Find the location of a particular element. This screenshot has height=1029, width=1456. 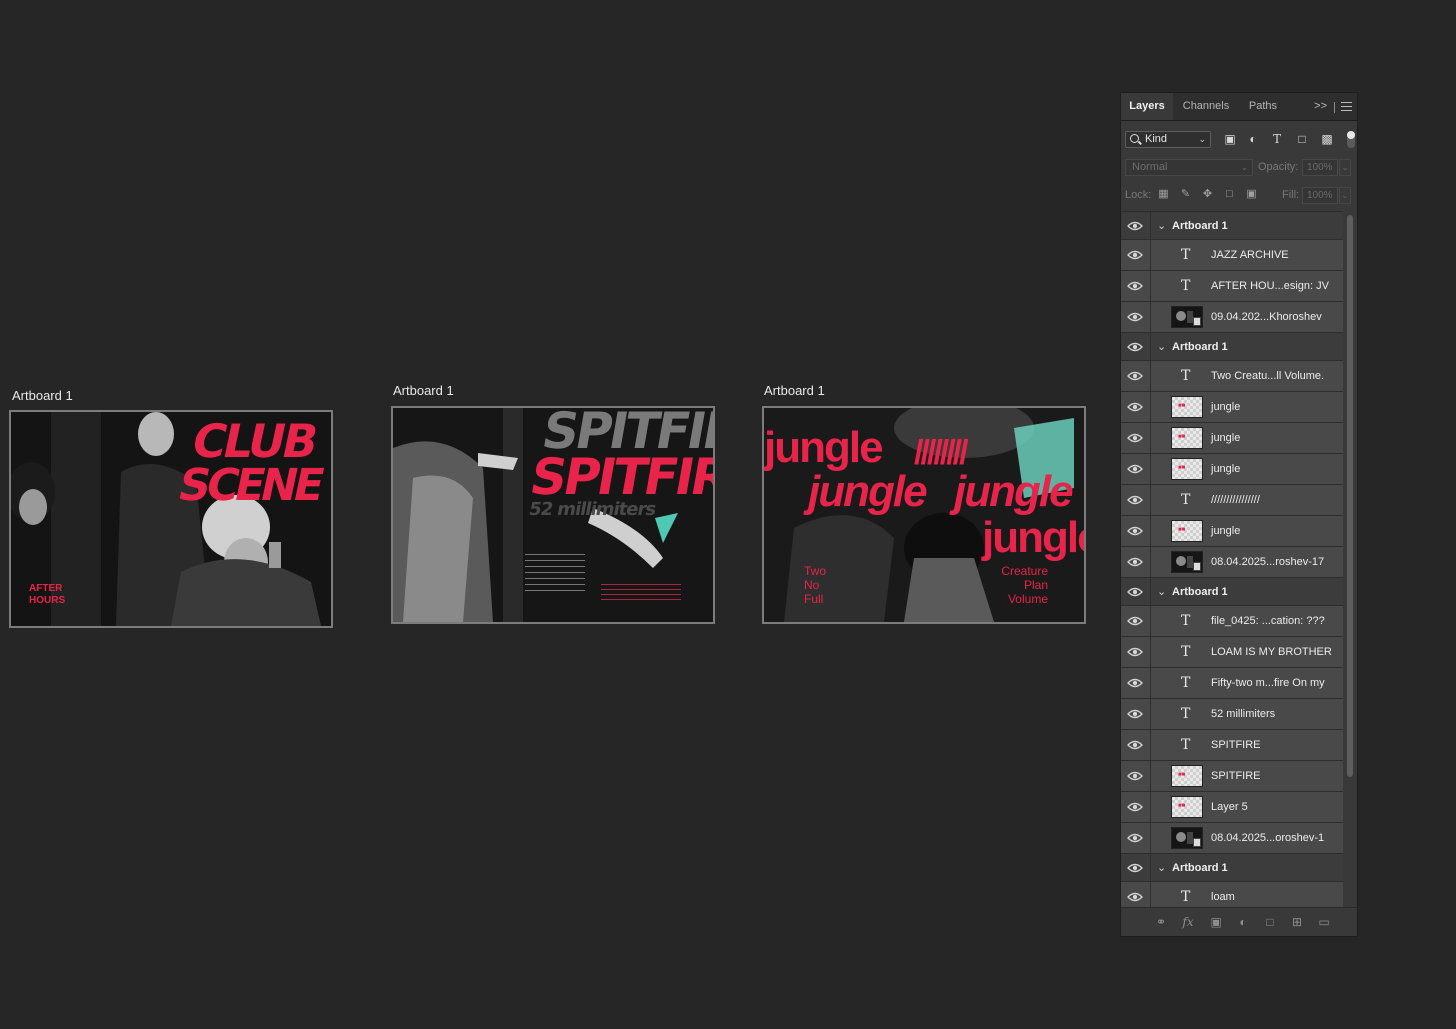

layer-row: T SPITFIRE is located at coordinates (1232, 745).